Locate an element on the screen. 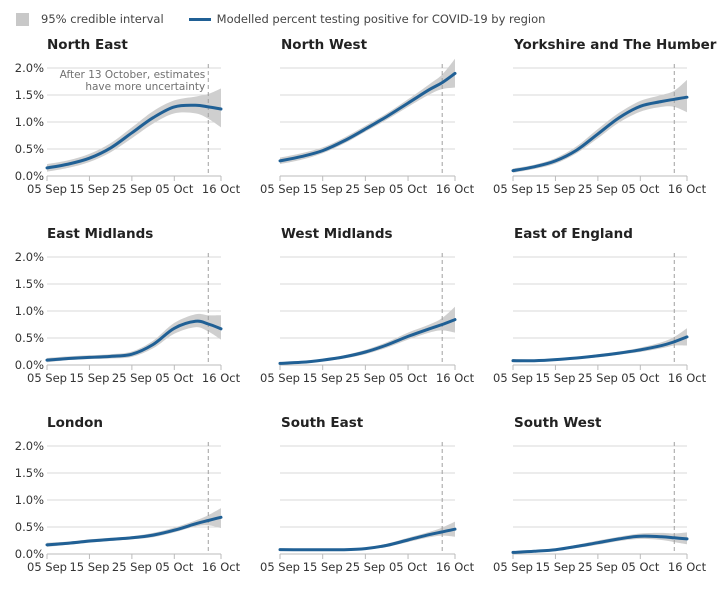 The height and width of the screenshot is (603, 725). annotation-line-2: have more uncertainty is located at coordinates (145, 87).